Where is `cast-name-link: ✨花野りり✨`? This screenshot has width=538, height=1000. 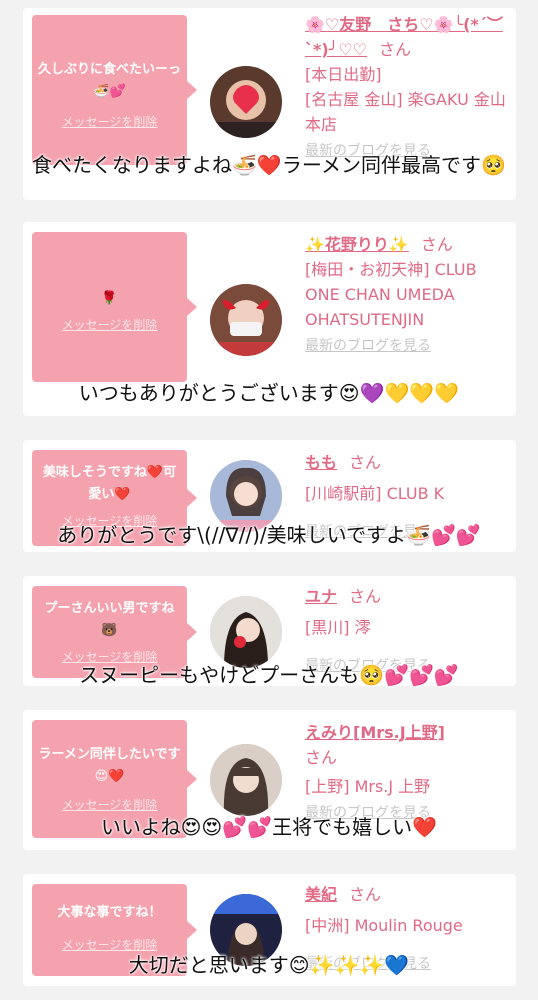
cast-name-link: ✨花野りり✨ is located at coordinates (357, 244).